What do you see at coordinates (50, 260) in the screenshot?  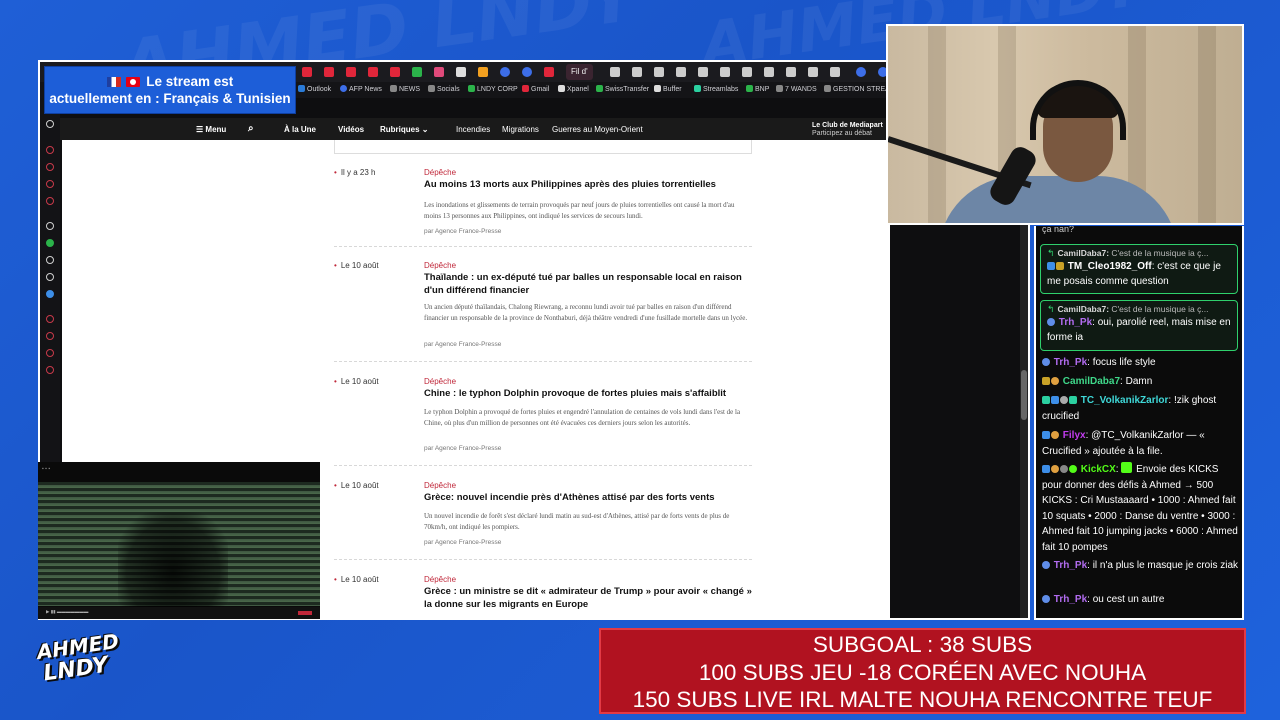 I see `discord-icon` at bounding box center [50, 260].